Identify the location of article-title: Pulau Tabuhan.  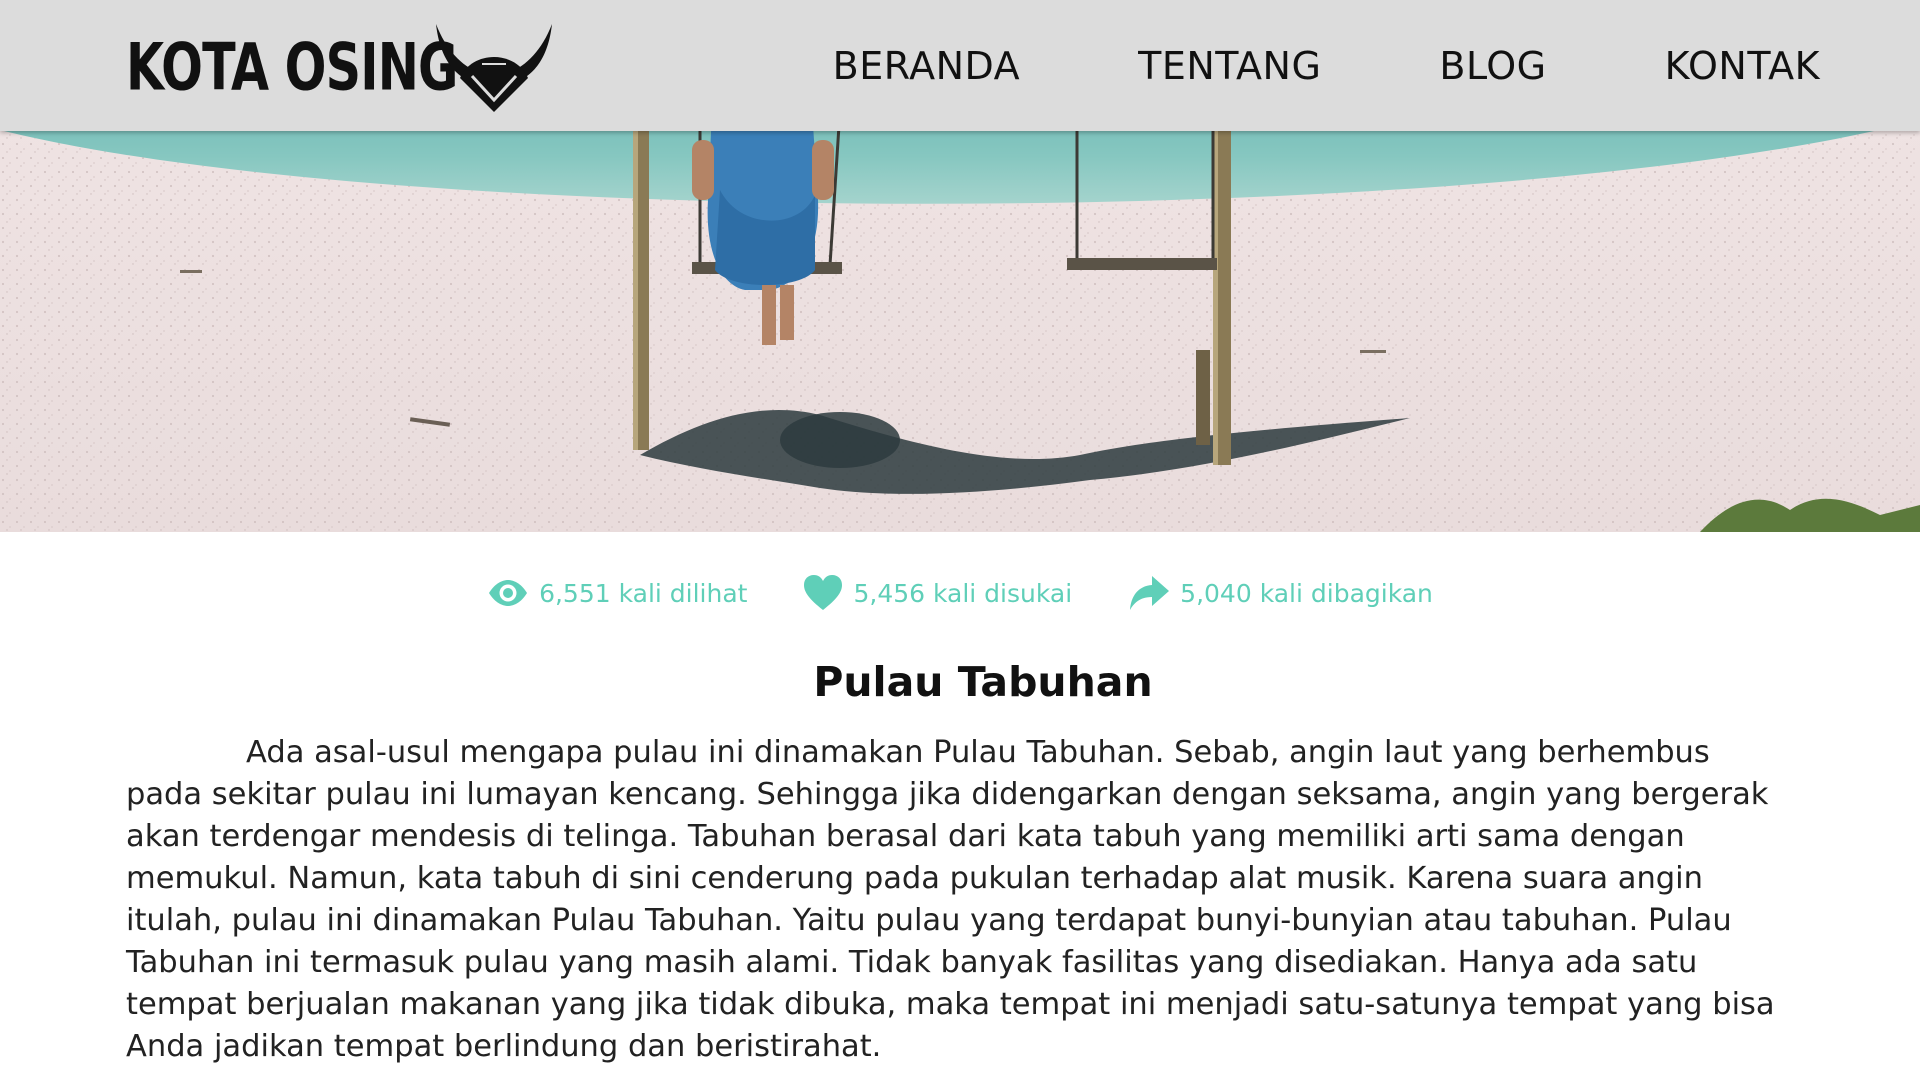
(983, 682).